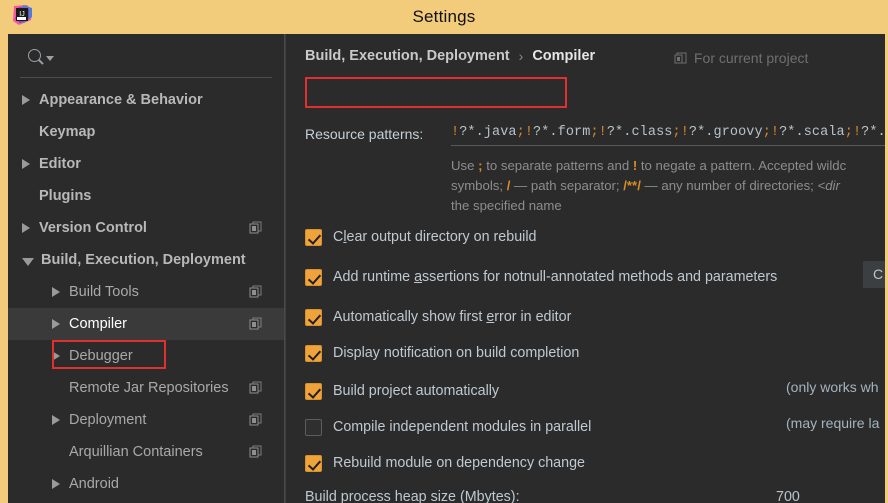 The image size is (888, 503). What do you see at coordinates (149, 388) in the screenshot?
I see `sidebar-item-label: Remote Jar Repositories` at bounding box center [149, 388].